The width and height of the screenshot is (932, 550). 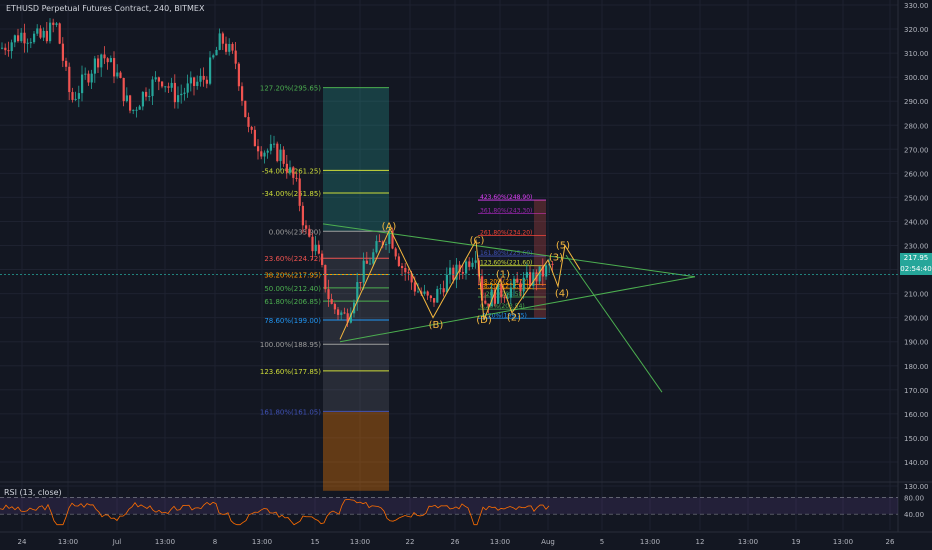 What do you see at coordinates (563, 246) in the screenshot?
I see `wave-label: (5)` at bounding box center [563, 246].